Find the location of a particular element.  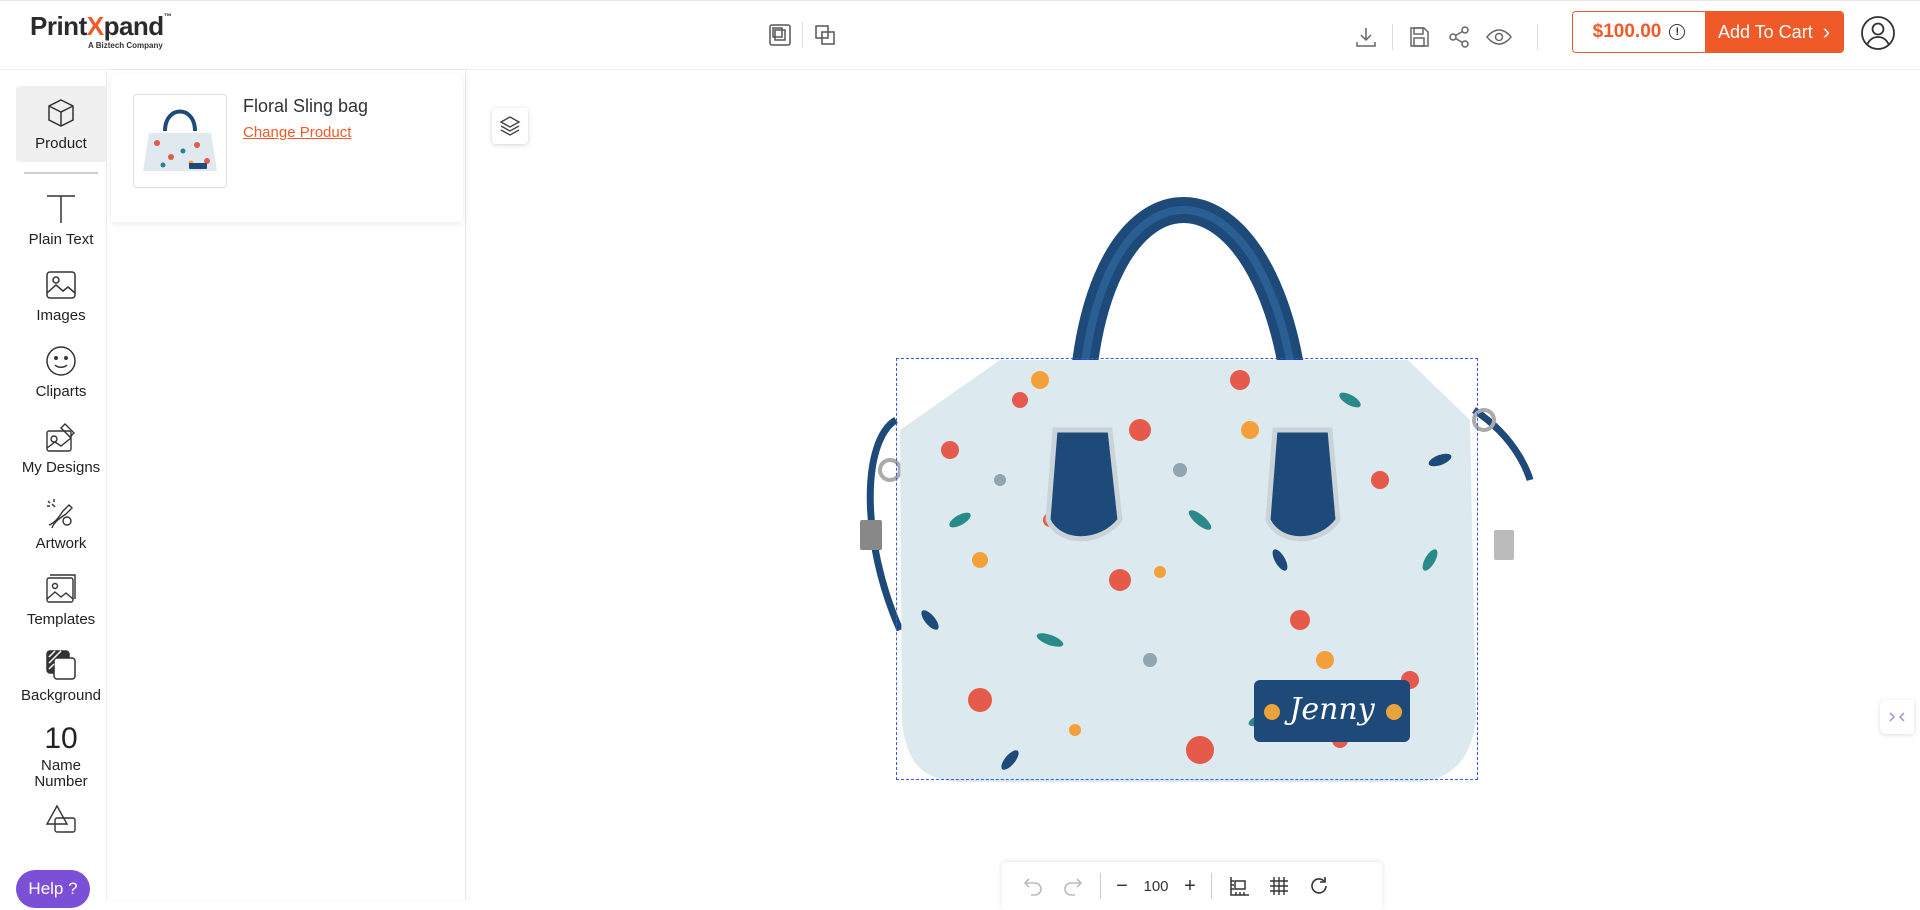

product-card: Floral Sling bag Change Product is located at coordinates (287, 148).